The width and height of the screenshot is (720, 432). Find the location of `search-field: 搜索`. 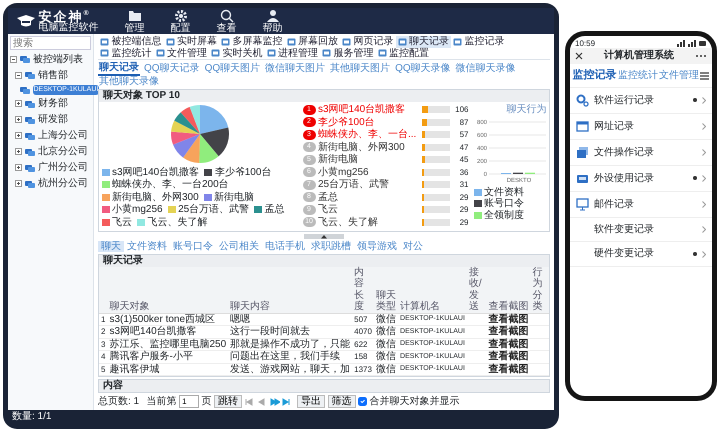

search-field: 搜索 is located at coordinates (50, 43).